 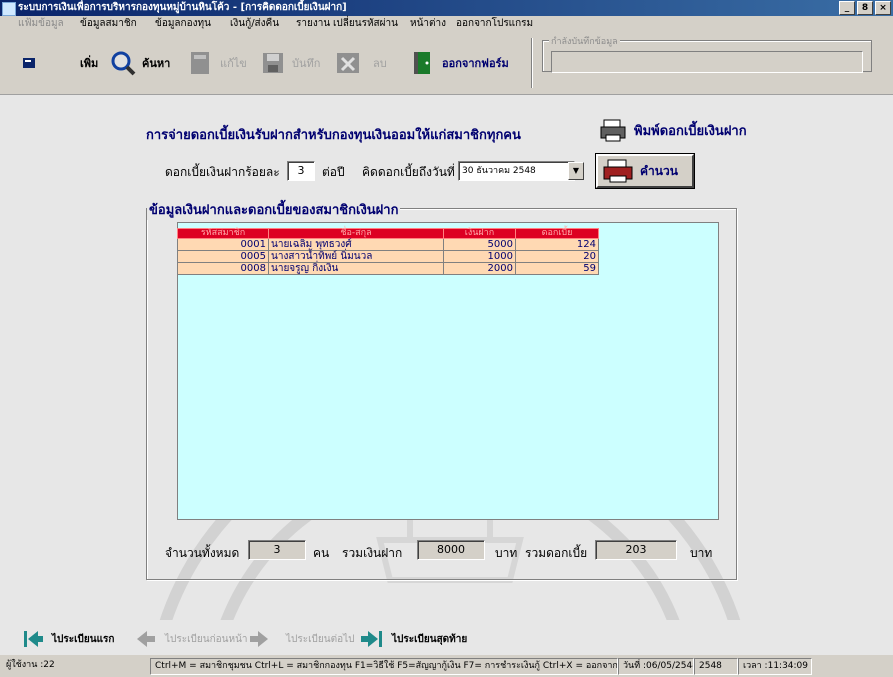 I want to click on status-time: เวลา :11:34:09, so click(x=775, y=666).